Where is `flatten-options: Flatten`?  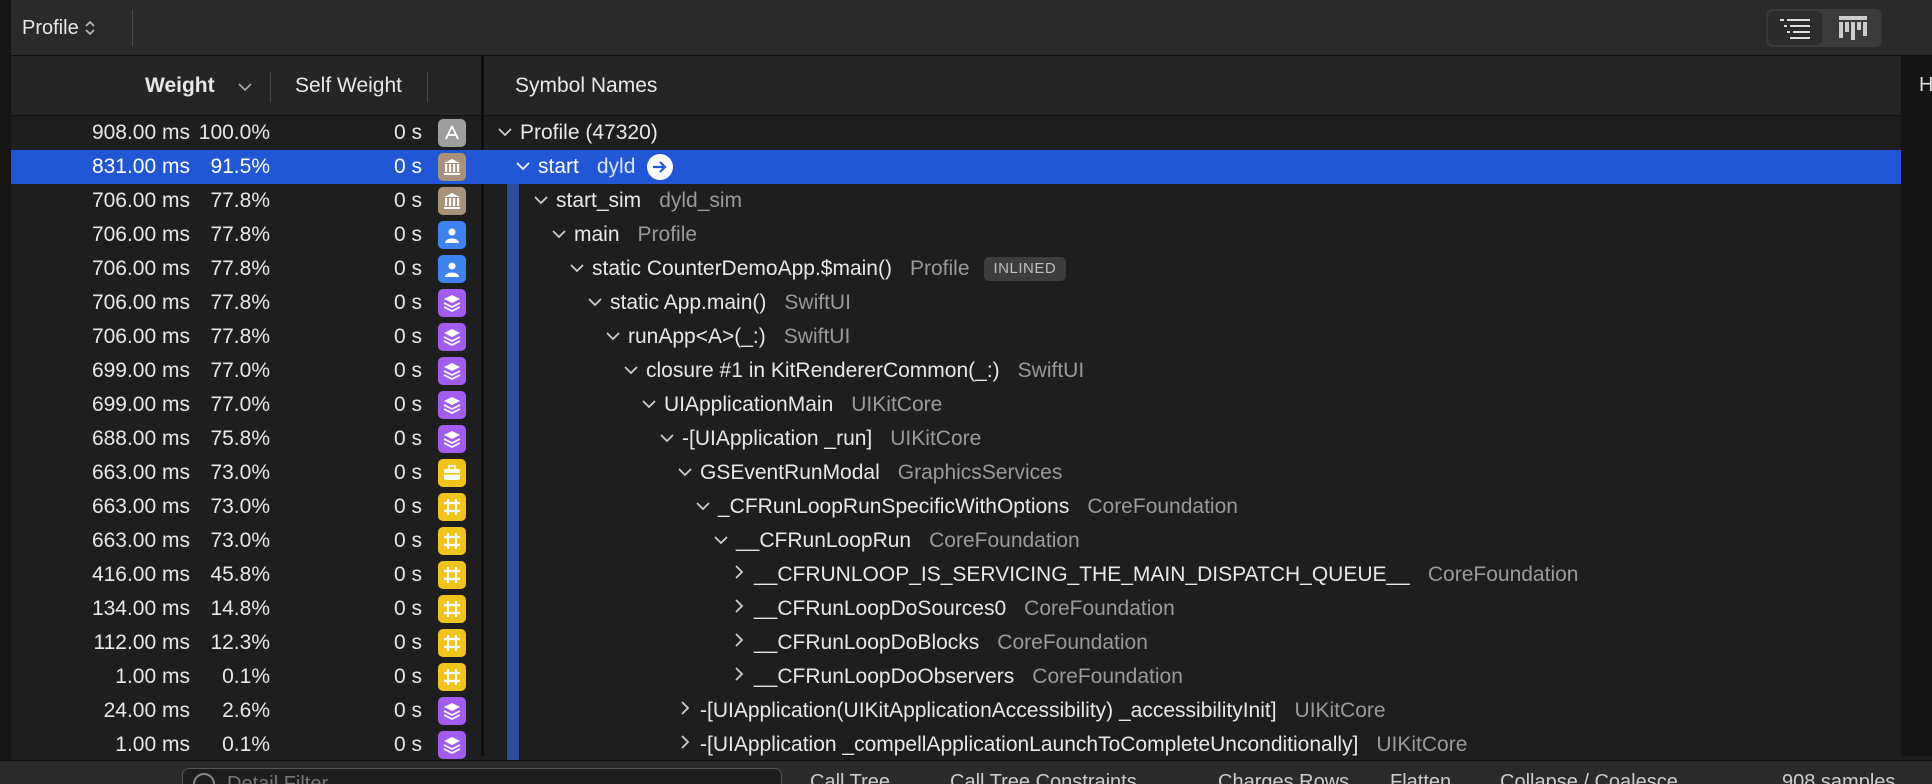 flatten-options: Flatten is located at coordinates (1420, 777).